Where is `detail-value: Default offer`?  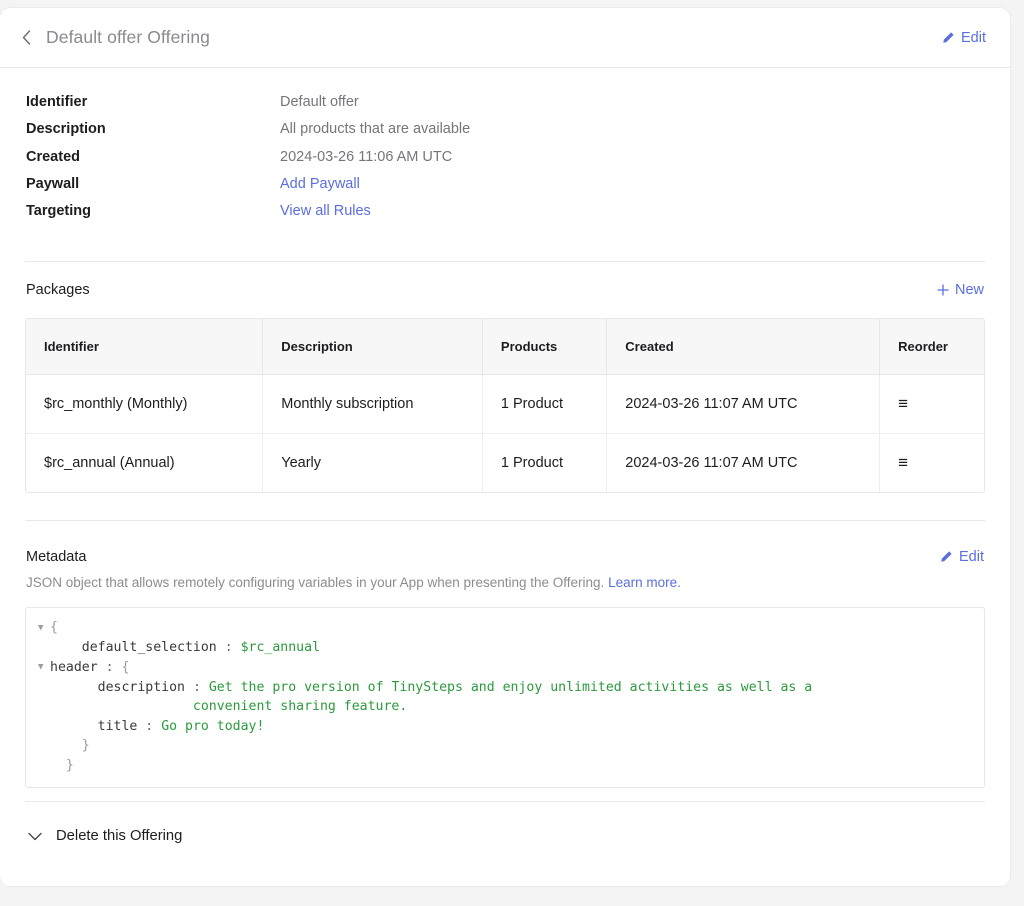 detail-value: Default offer is located at coordinates (319, 102).